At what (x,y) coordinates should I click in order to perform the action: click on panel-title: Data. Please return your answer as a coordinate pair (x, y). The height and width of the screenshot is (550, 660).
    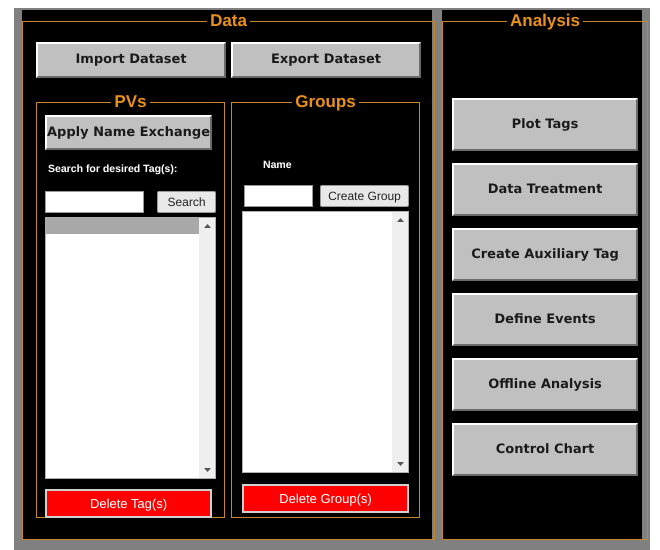
    Looking at the image, I should click on (228, 21).